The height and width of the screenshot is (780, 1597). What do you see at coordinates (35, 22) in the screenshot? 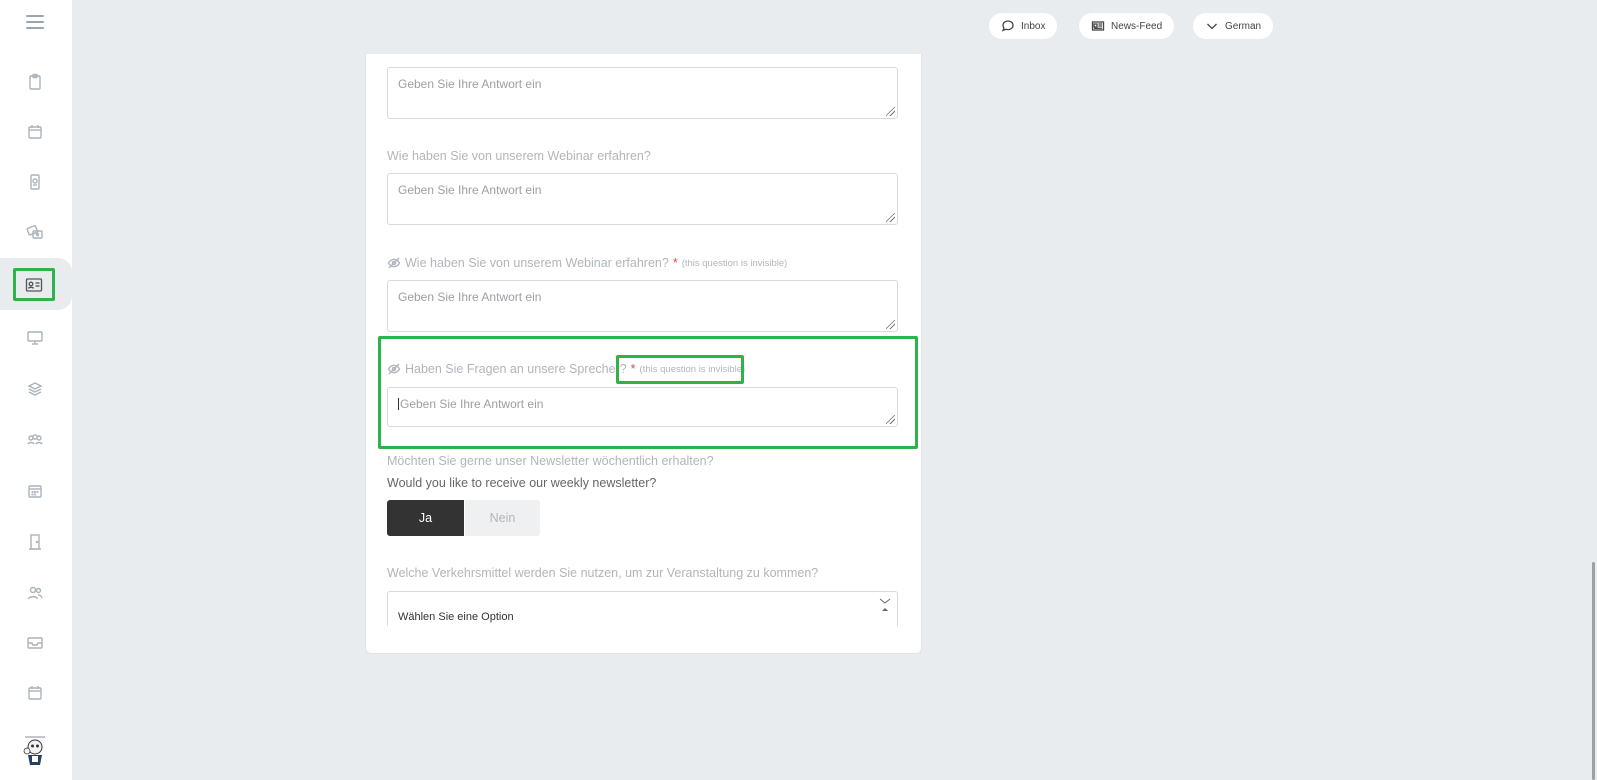
I see `menu-icon` at bounding box center [35, 22].